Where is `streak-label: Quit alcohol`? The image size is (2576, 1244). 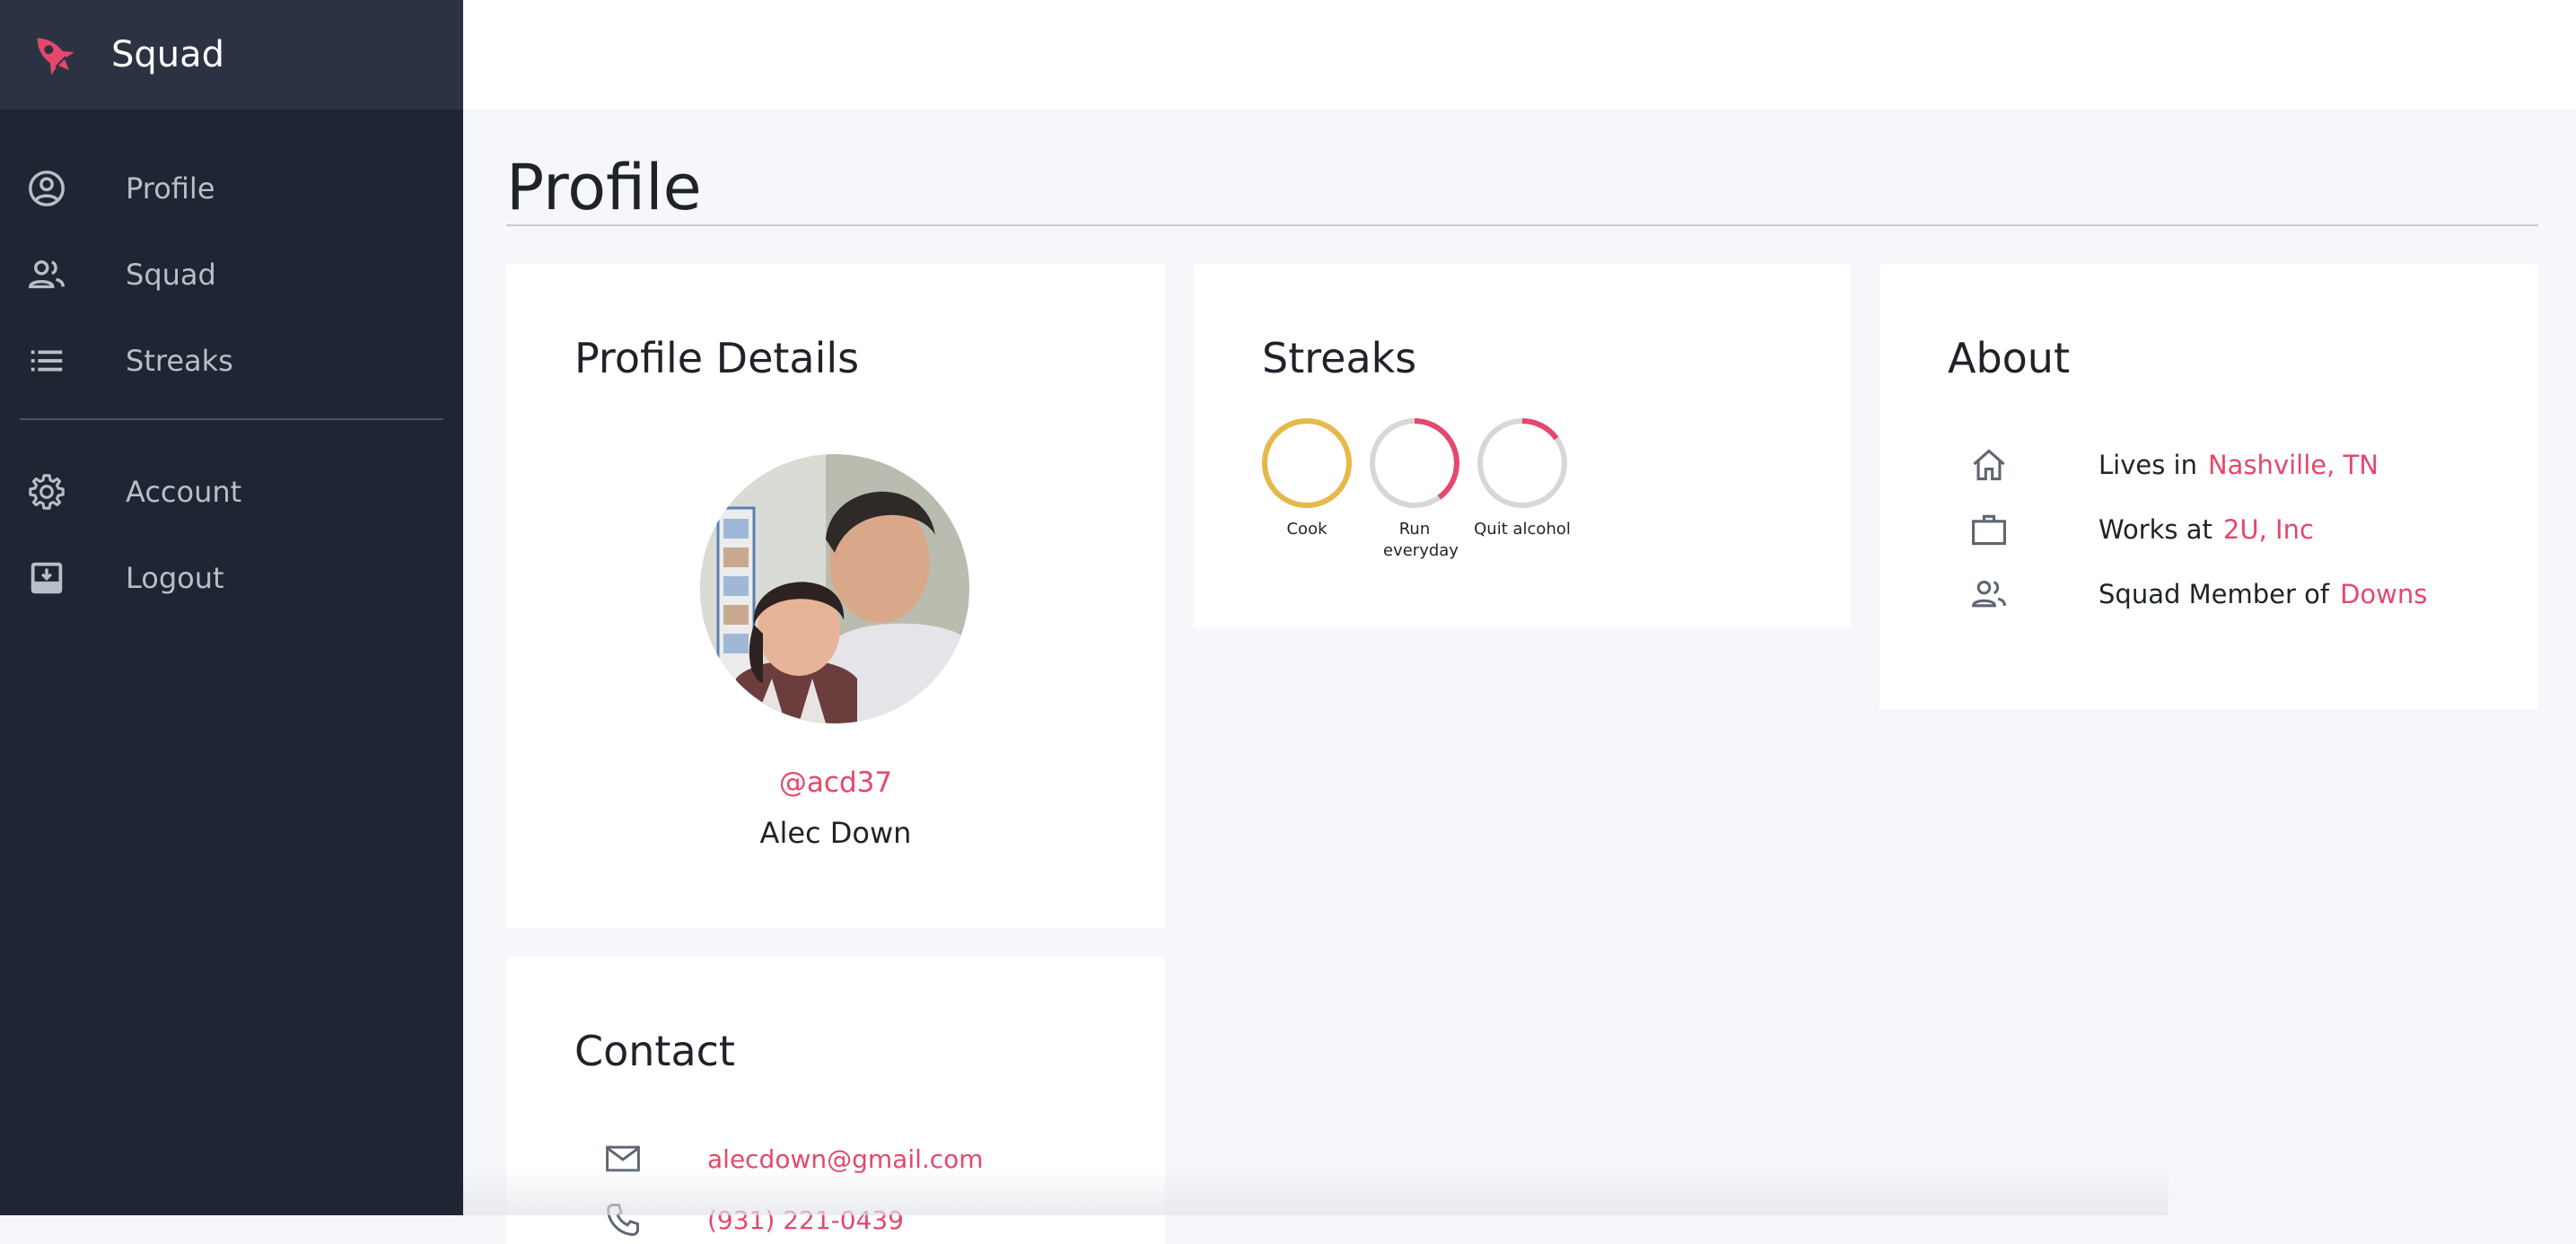 streak-label: Quit alcohol is located at coordinates (1522, 529).